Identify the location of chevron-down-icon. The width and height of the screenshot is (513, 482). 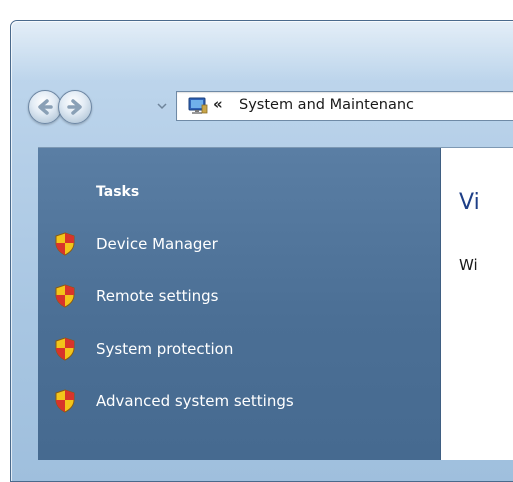
(162, 106).